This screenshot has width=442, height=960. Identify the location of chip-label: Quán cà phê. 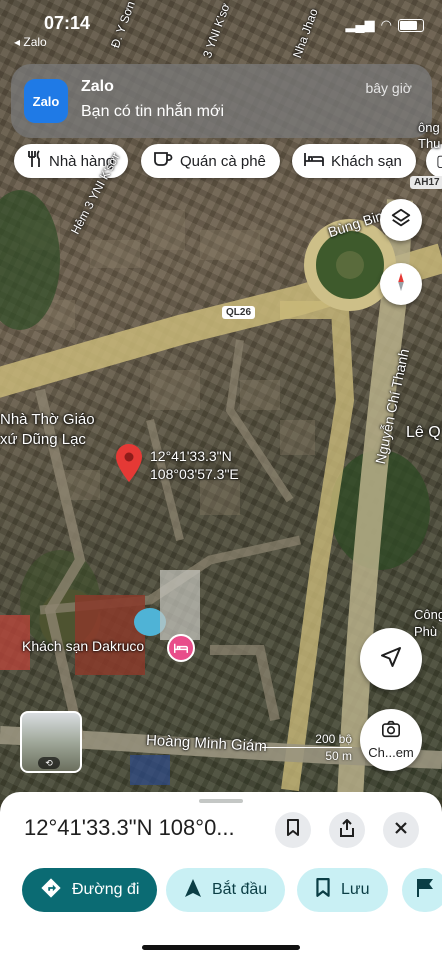
(223, 161).